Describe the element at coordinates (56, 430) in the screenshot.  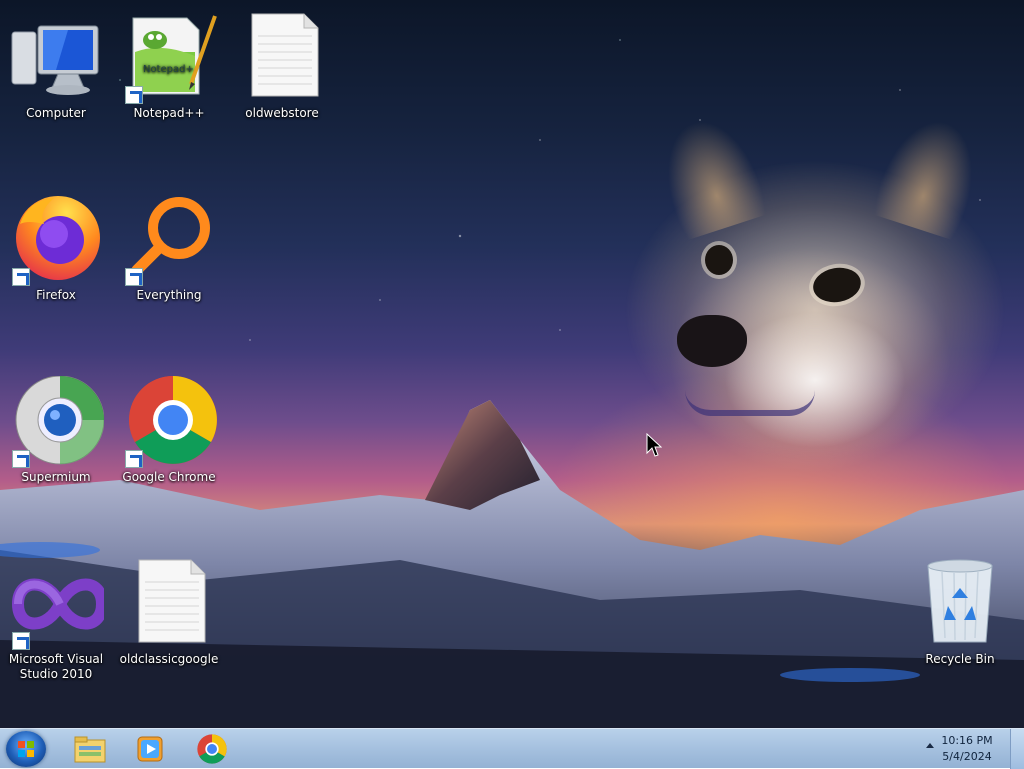
I see `desktop-icon-supermium: Supermium` at that location.